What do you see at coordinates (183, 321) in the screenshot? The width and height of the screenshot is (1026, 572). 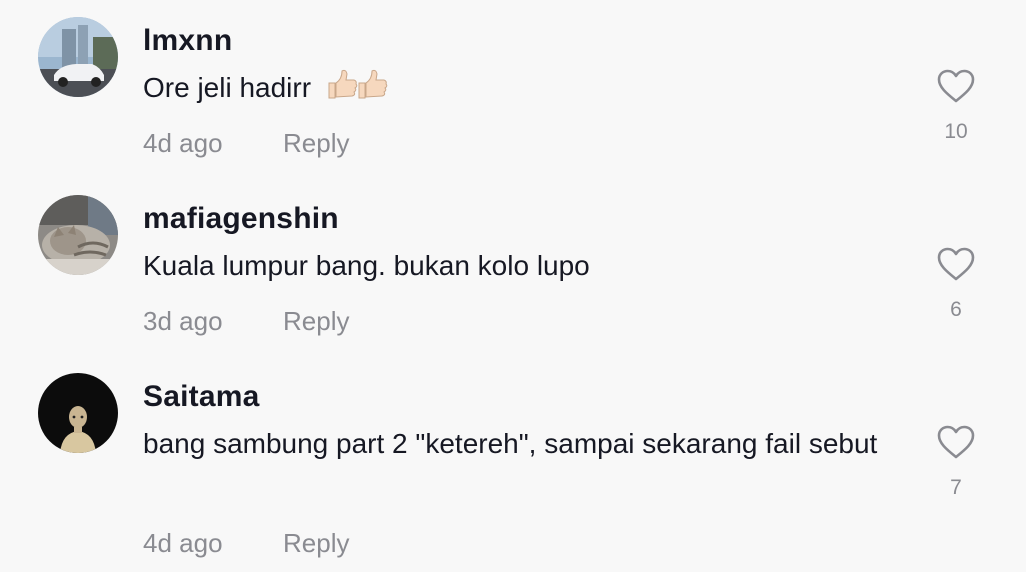 I see `comment-time: 3d ago` at bounding box center [183, 321].